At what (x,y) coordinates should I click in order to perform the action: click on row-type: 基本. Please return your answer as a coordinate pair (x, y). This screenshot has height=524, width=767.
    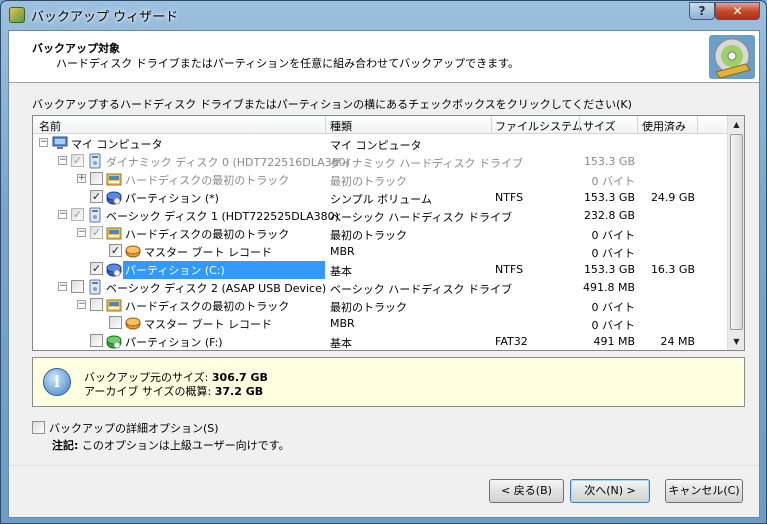
    Looking at the image, I should click on (341, 343).